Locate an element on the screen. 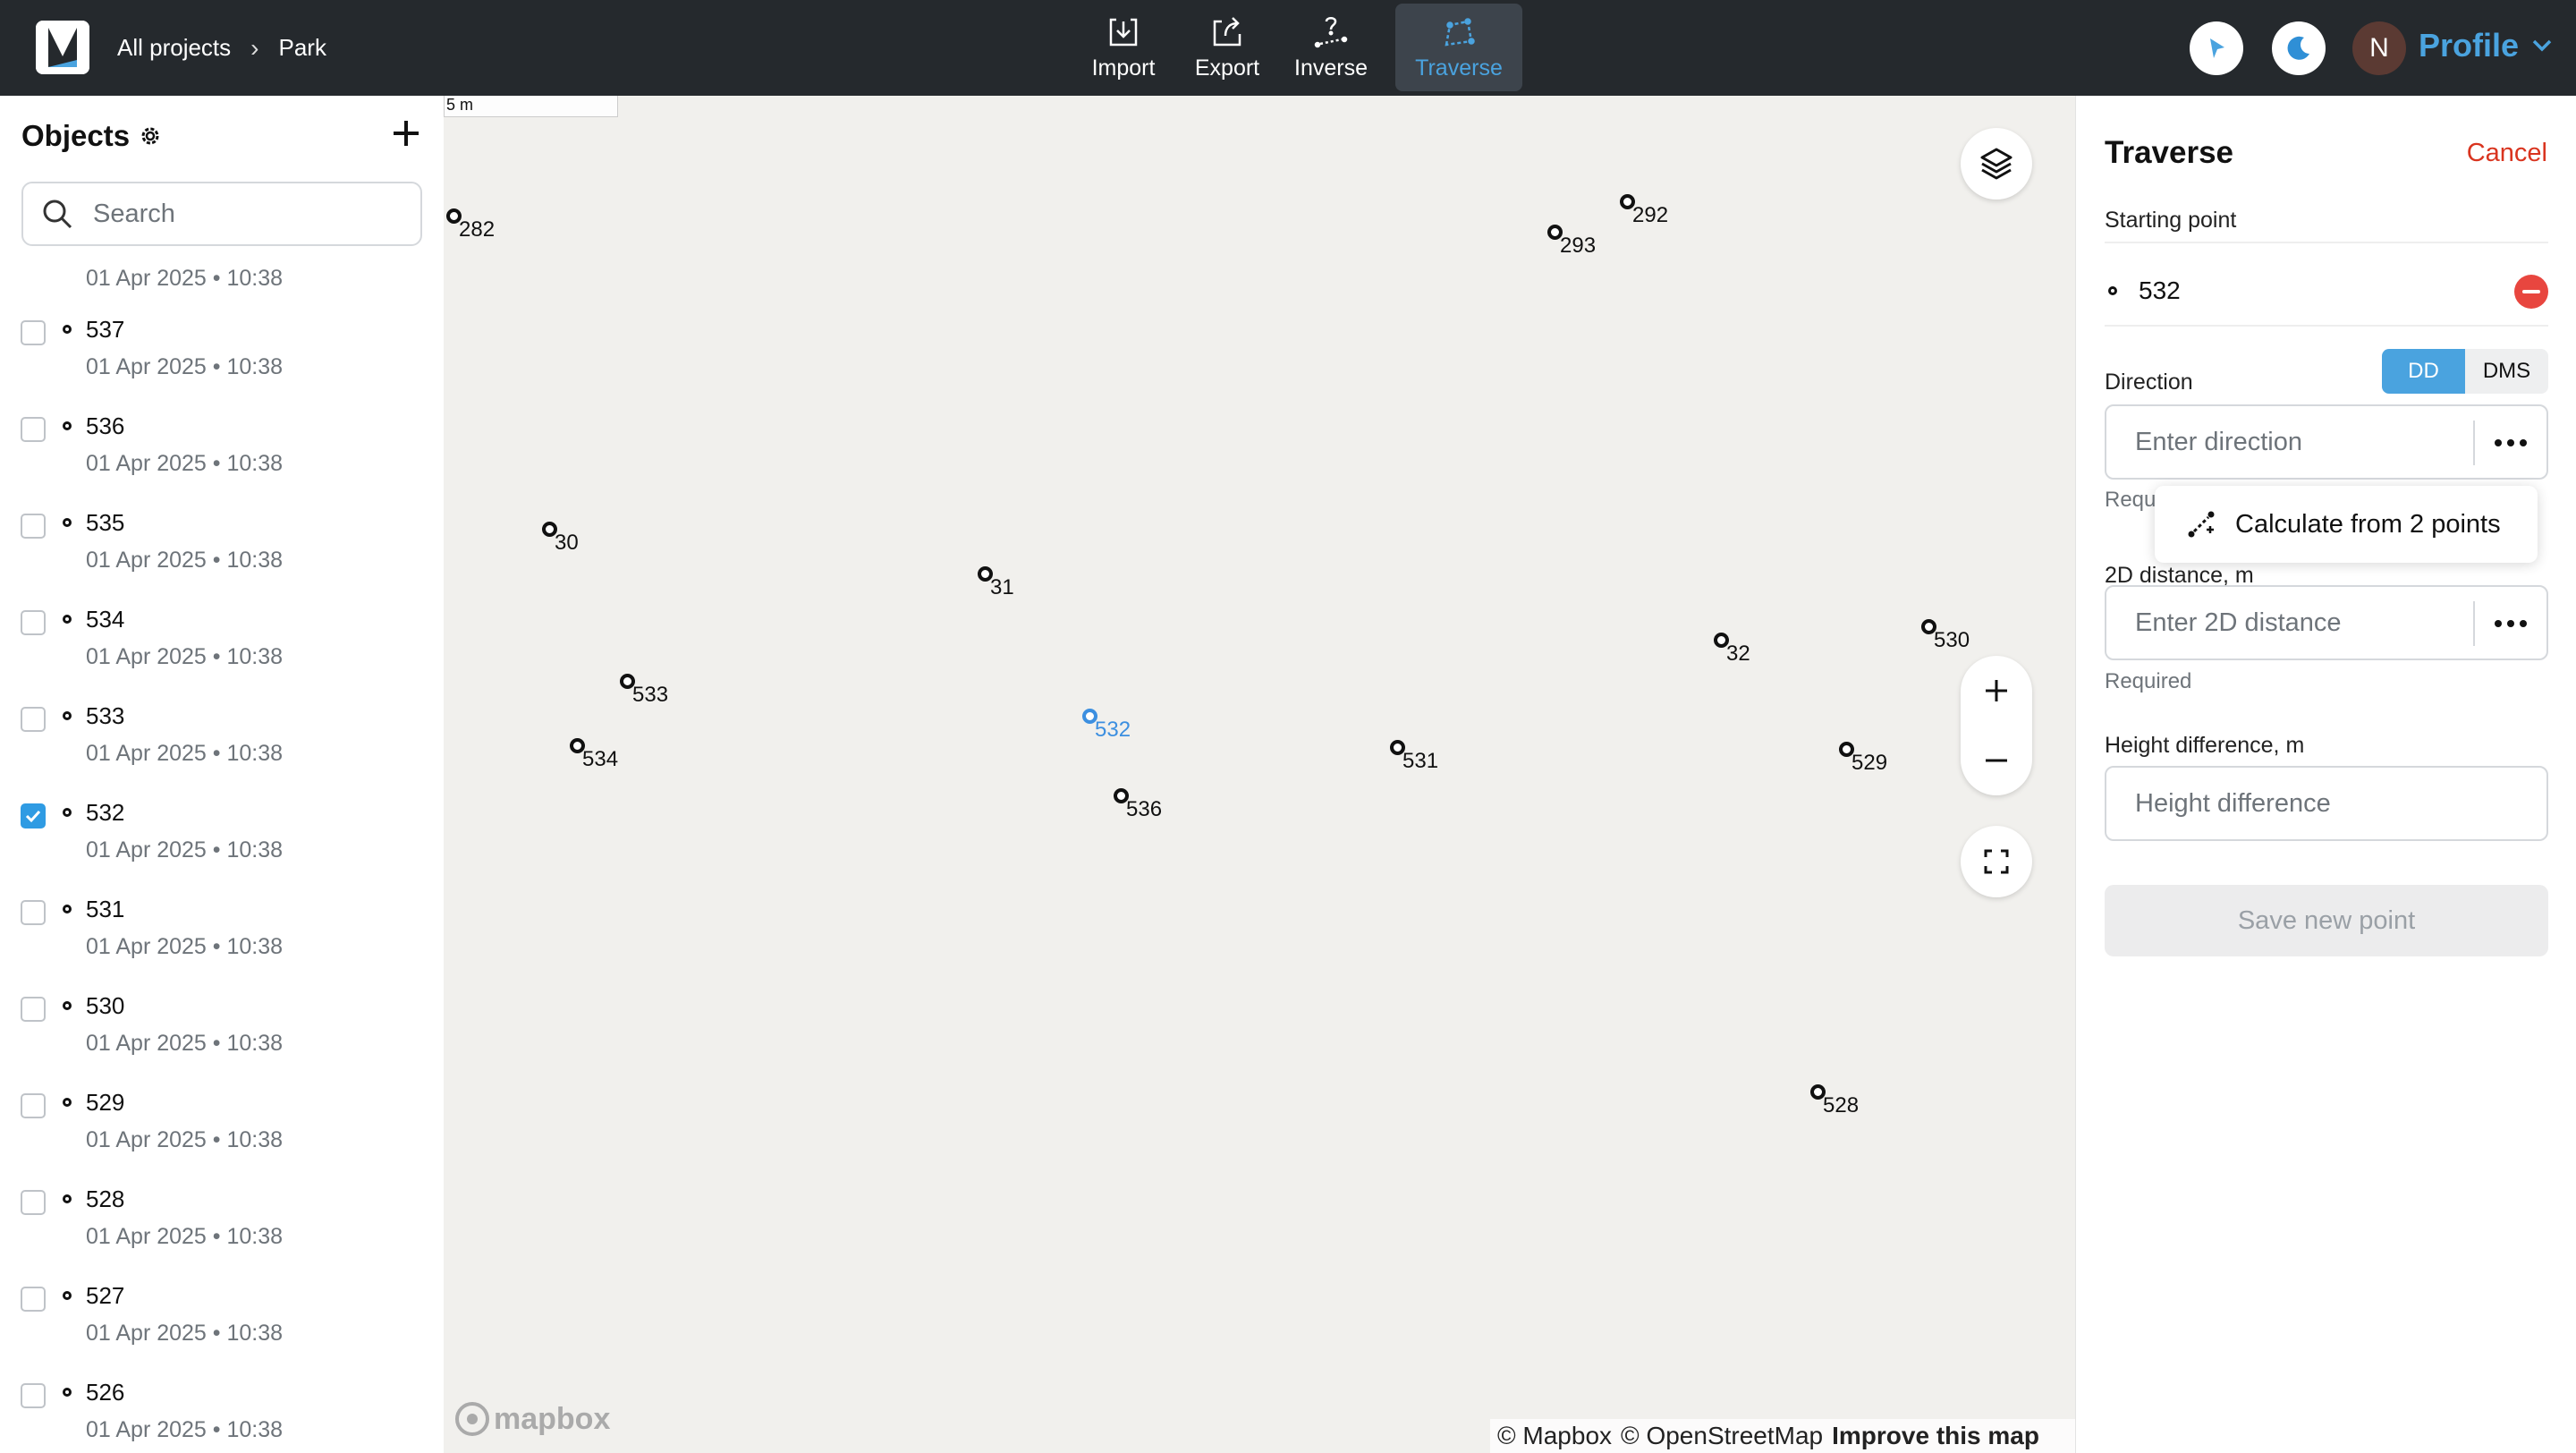  map-point-label: 528 is located at coordinates (1841, 1105).